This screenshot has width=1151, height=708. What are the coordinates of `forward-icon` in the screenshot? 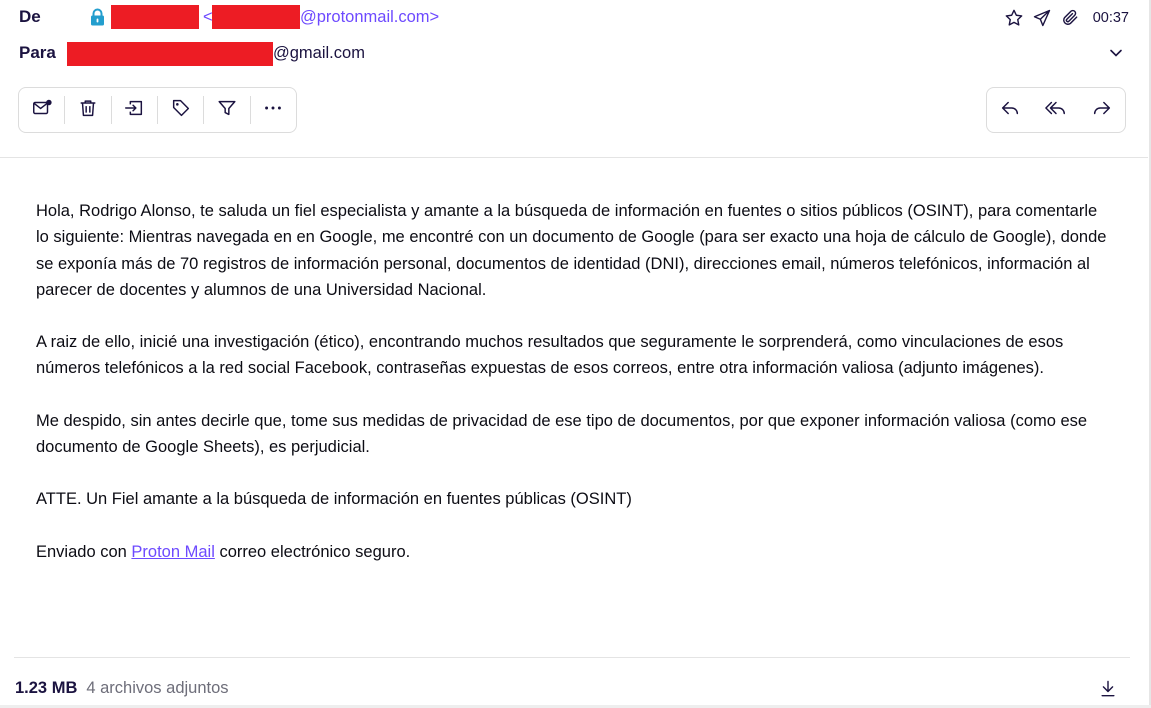 It's located at (1102, 110).